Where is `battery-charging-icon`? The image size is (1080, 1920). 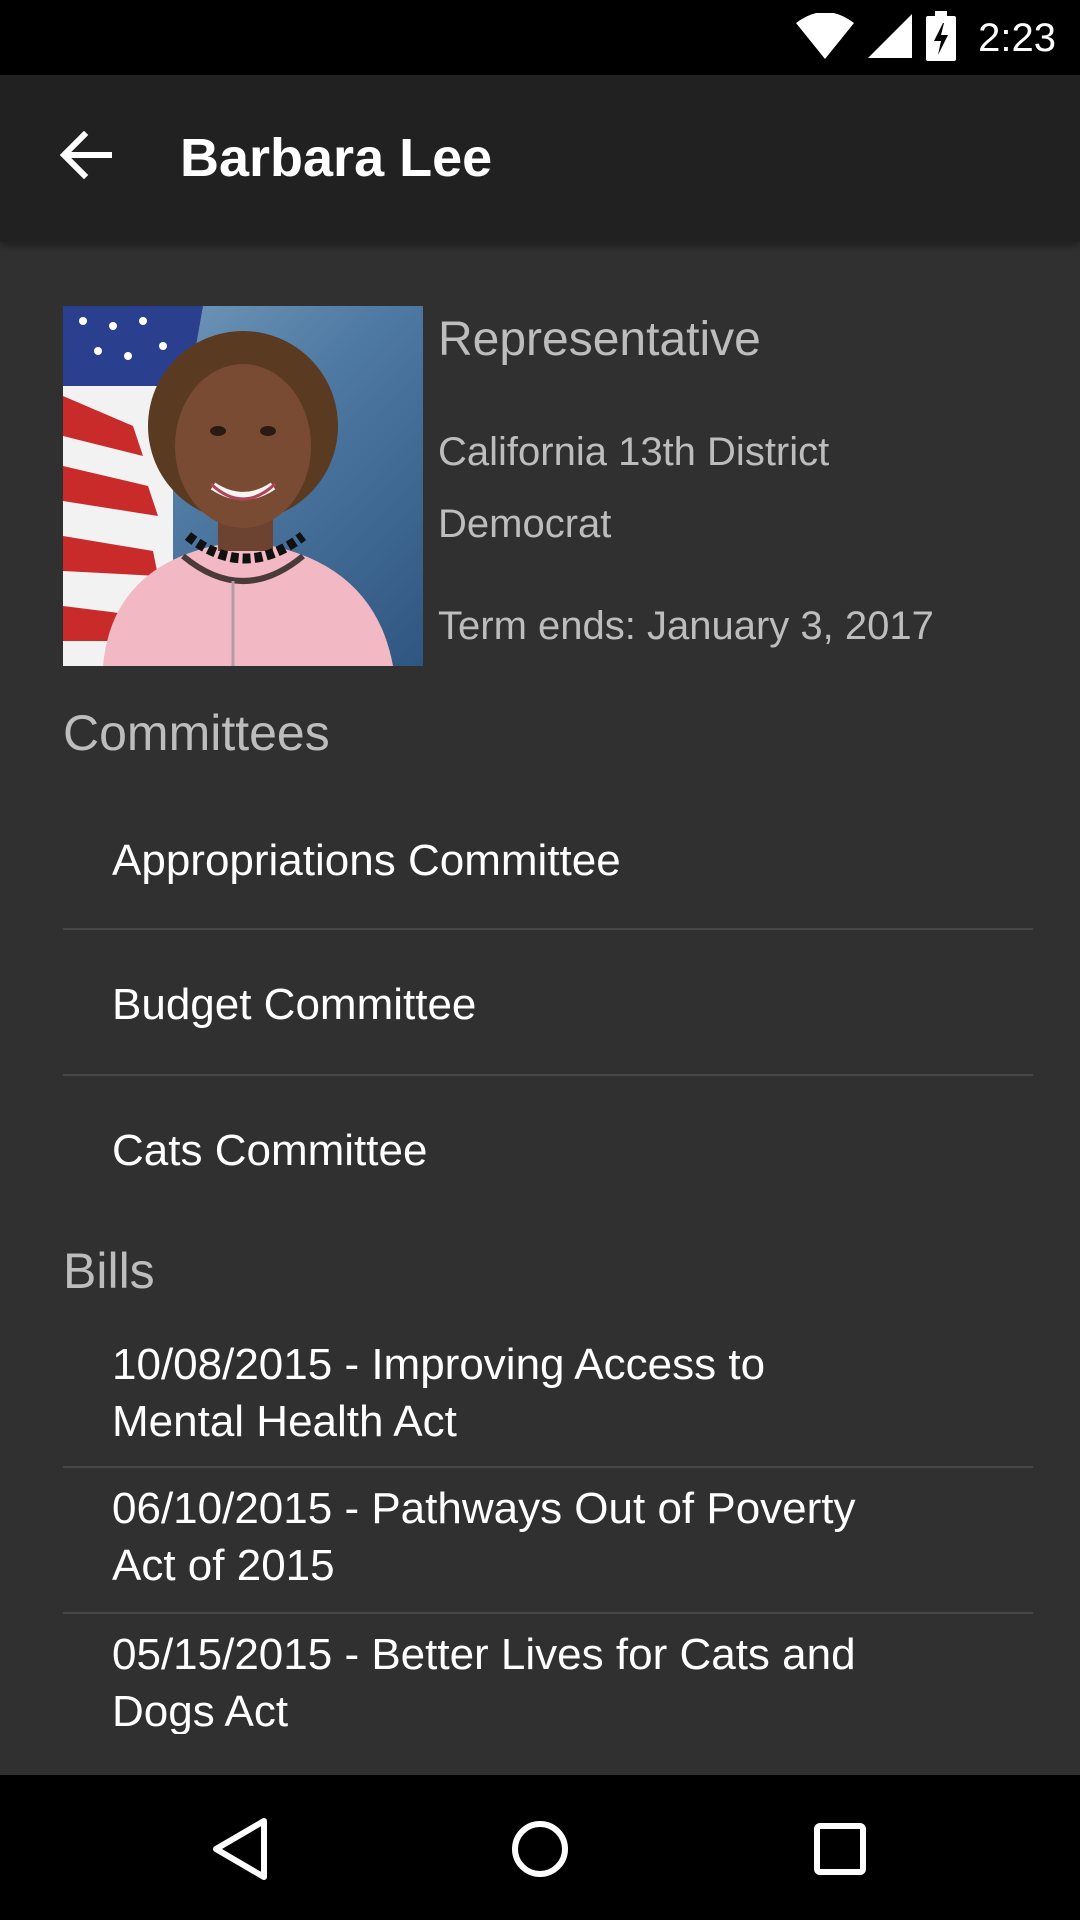
battery-charging-icon is located at coordinates (941, 38).